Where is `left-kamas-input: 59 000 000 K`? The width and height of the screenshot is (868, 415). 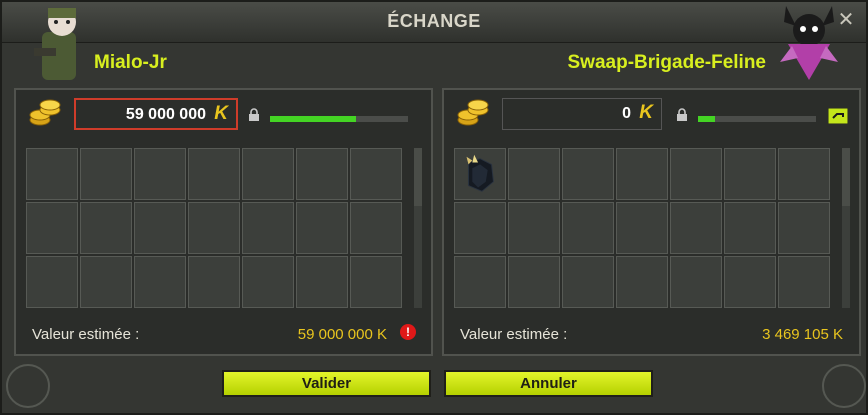 left-kamas-input: 59 000 000 K is located at coordinates (156, 114).